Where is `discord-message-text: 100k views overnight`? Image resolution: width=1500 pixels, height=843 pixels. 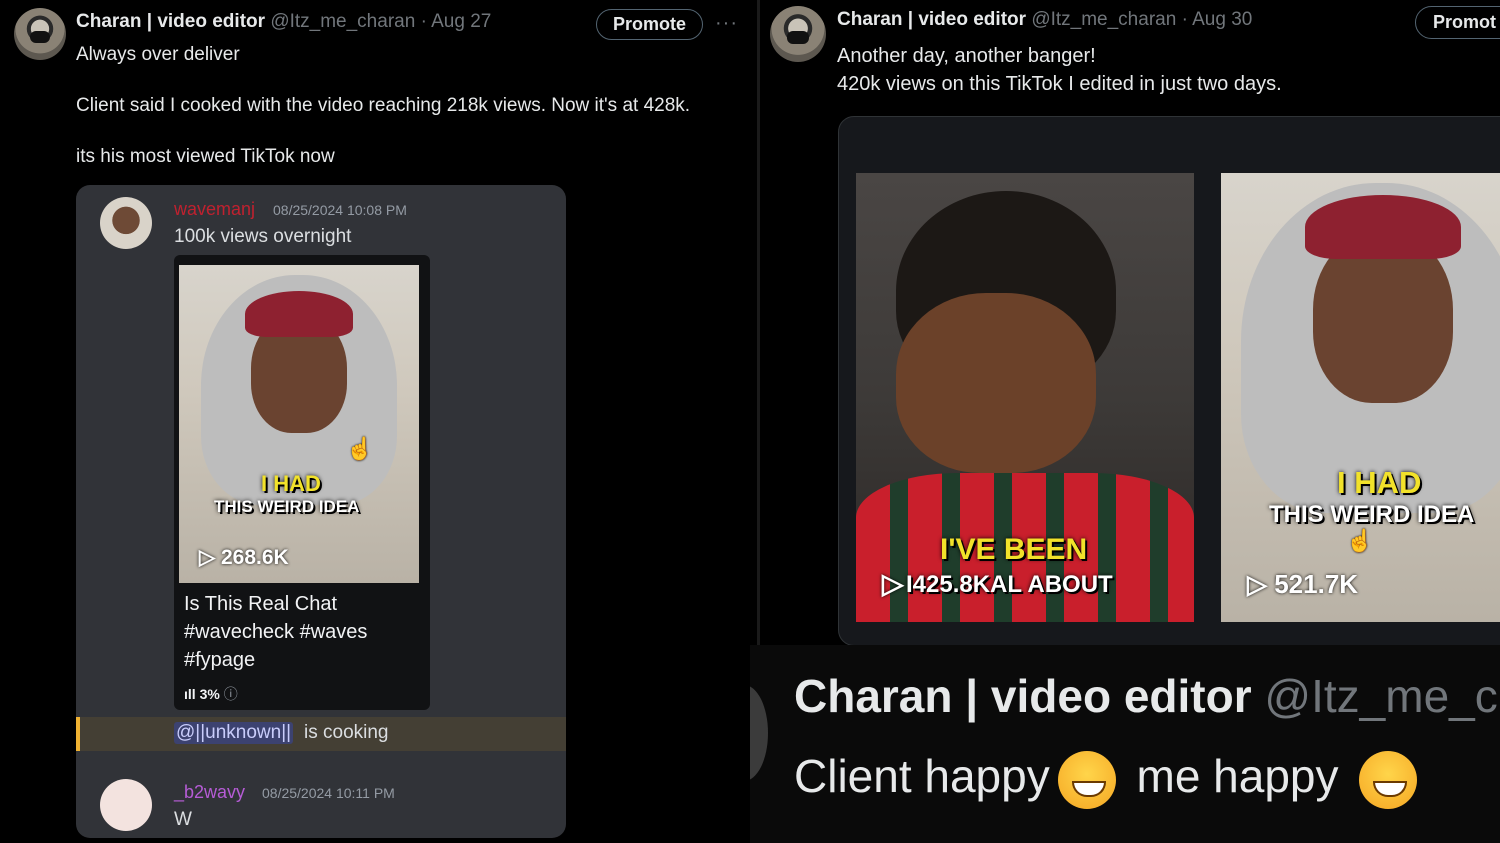 discord-message-text: 100k views overnight is located at coordinates (263, 236).